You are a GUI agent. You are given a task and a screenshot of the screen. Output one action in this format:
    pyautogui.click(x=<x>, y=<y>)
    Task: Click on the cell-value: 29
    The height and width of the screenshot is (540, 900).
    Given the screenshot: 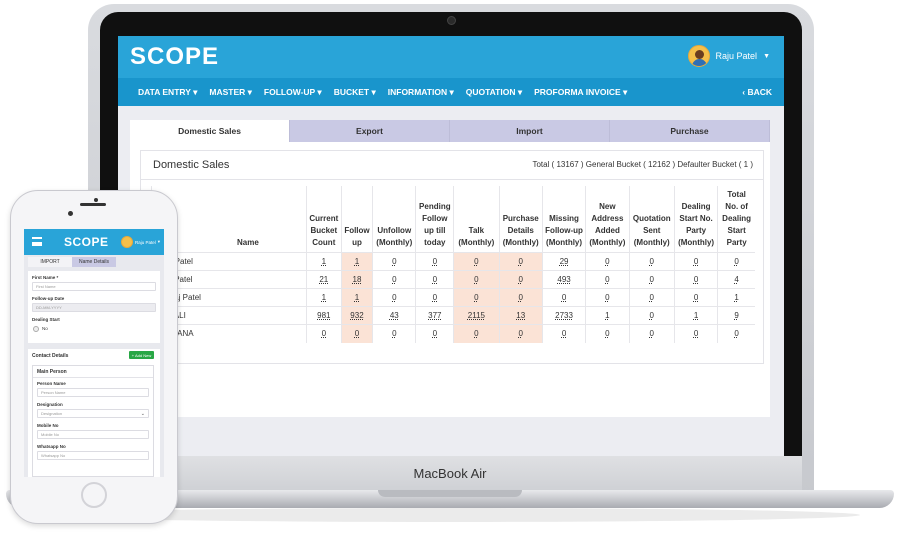 What is the action you would take?
    pyautogui.click(x=564, y=261)
    